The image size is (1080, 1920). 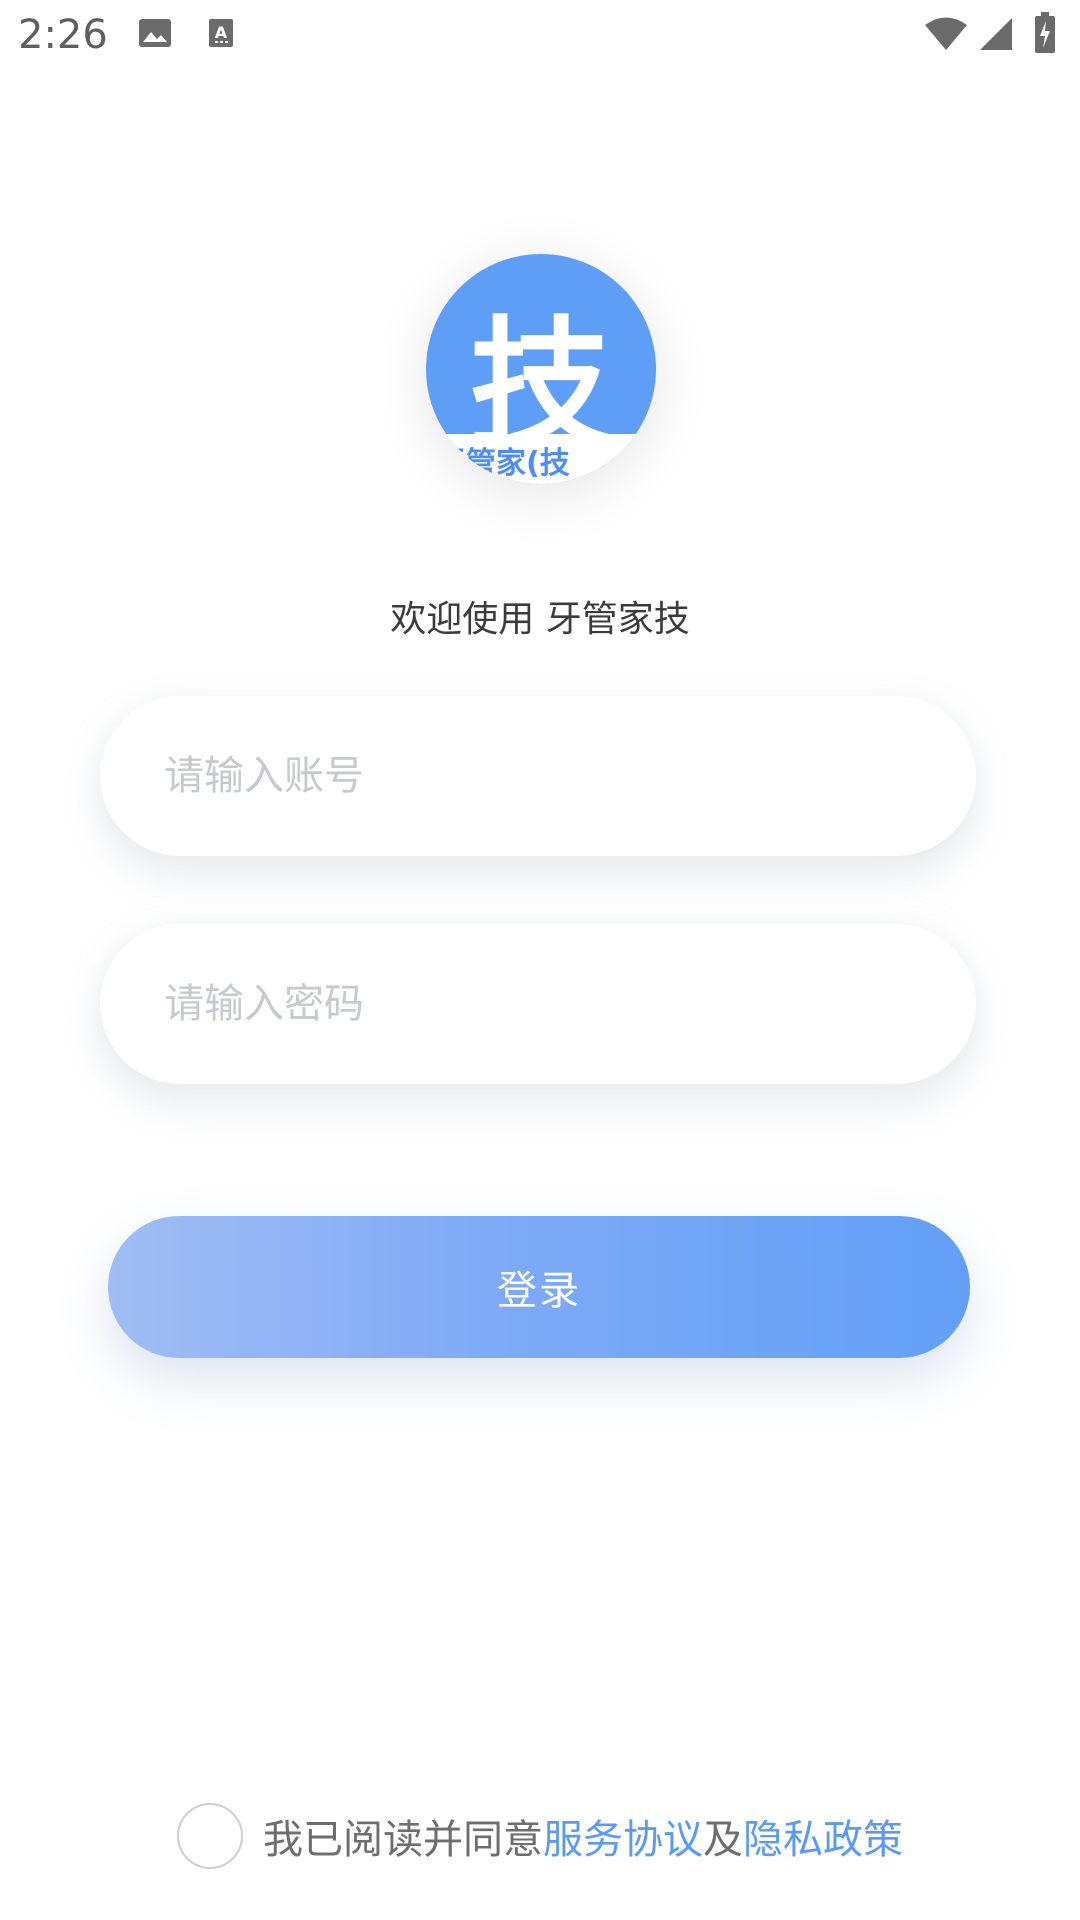 What do you see at coordinates (403, 1840) in the screenshot?
I see `agreement-prefix: 我已阅读并同意` at bounding box center [403, 1840].